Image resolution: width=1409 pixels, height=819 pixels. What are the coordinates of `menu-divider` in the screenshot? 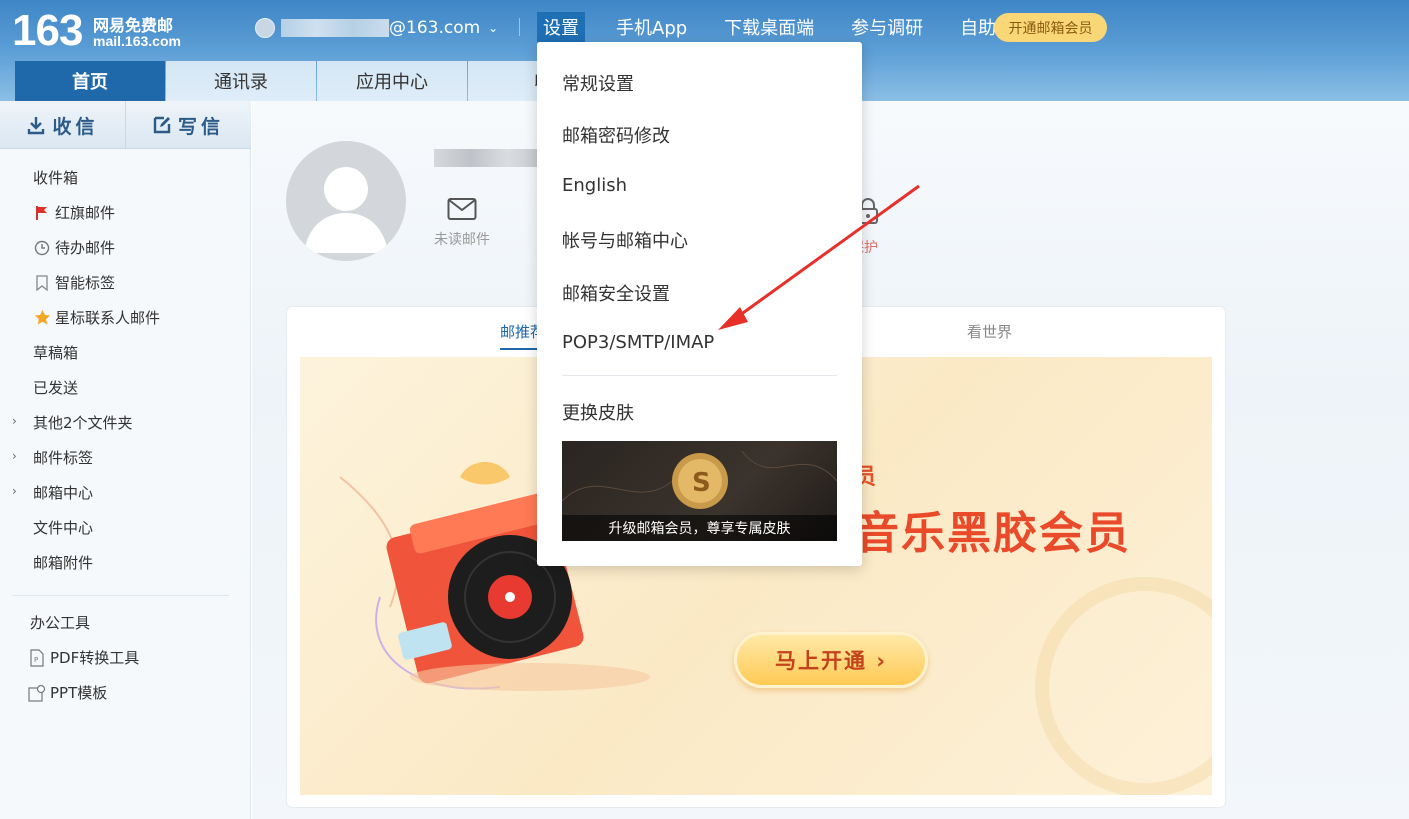 It's located at (699, 375).